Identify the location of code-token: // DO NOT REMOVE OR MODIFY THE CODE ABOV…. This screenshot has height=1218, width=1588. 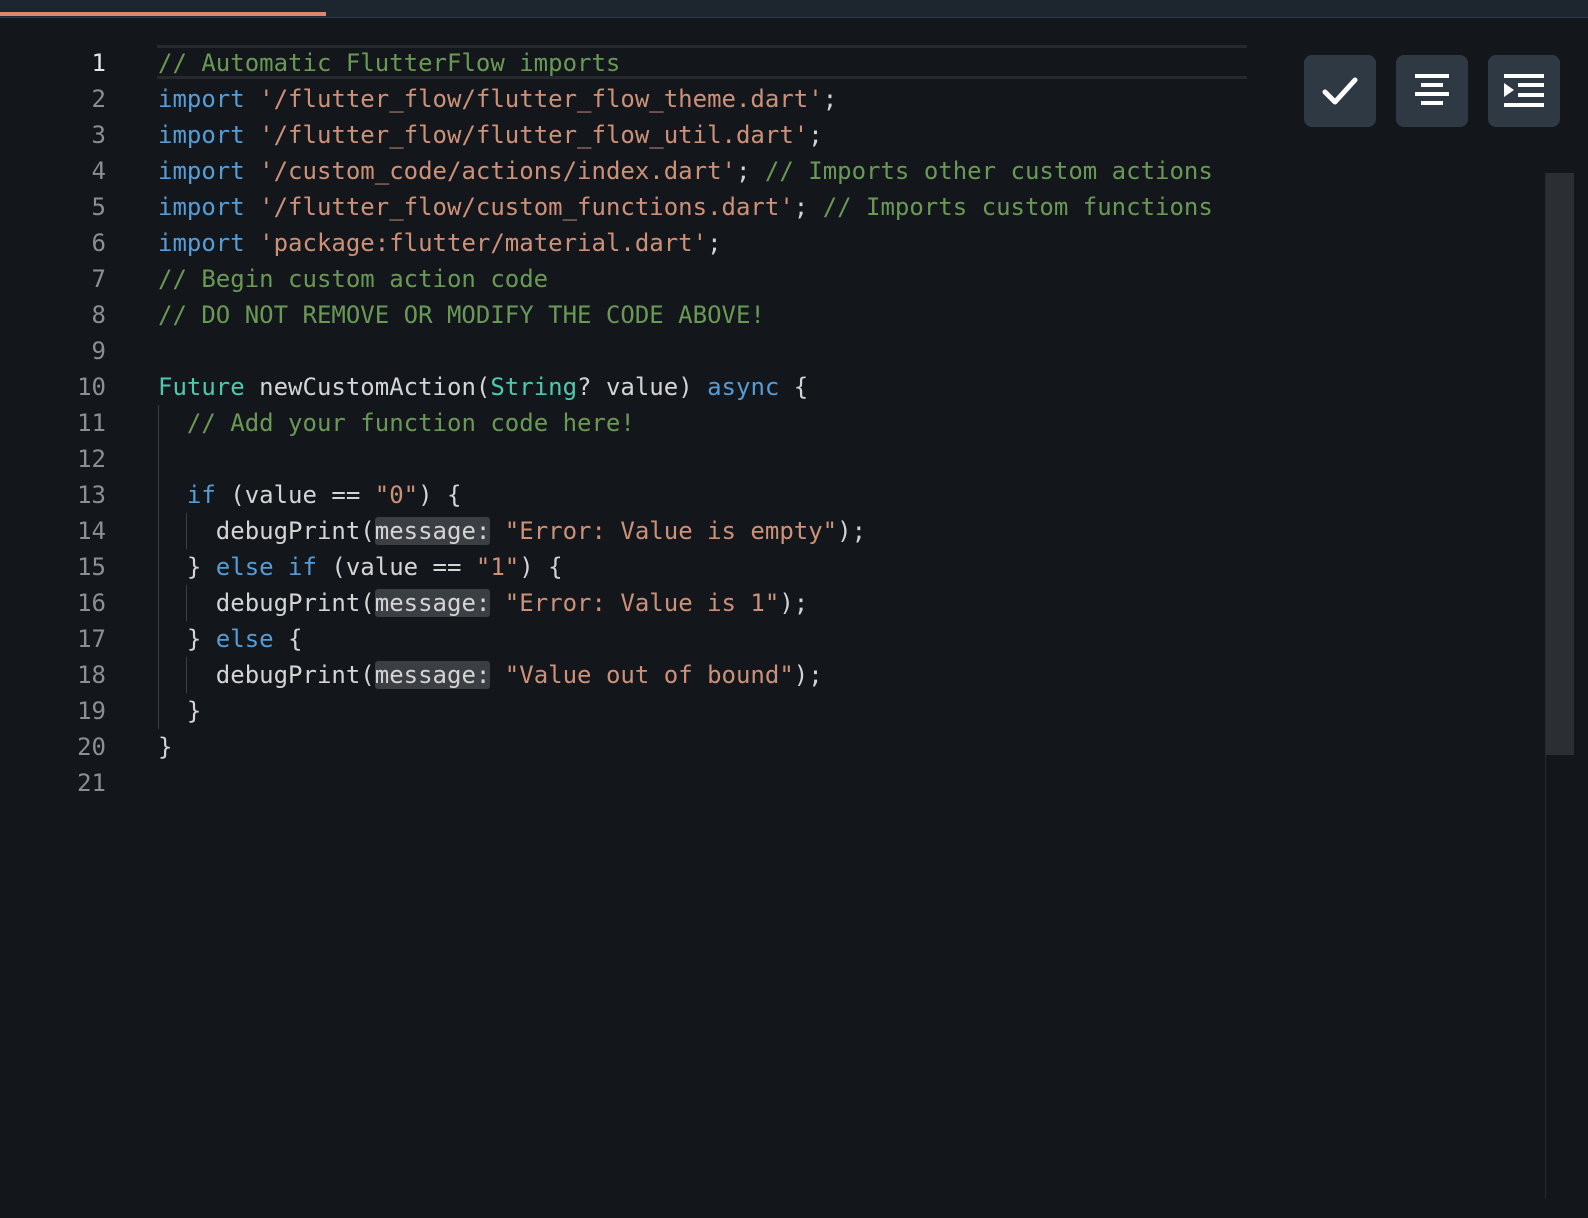
(461, 315).